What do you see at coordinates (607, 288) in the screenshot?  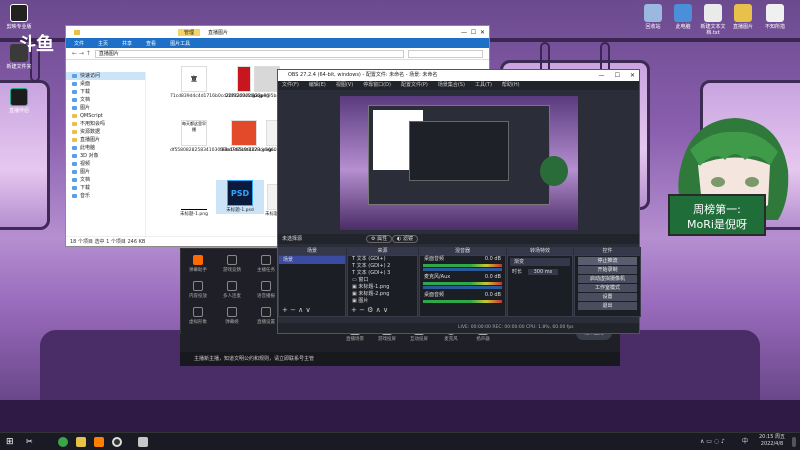 I see `studio-mode-button: 工作室模式` at bounding box center [607, 288].